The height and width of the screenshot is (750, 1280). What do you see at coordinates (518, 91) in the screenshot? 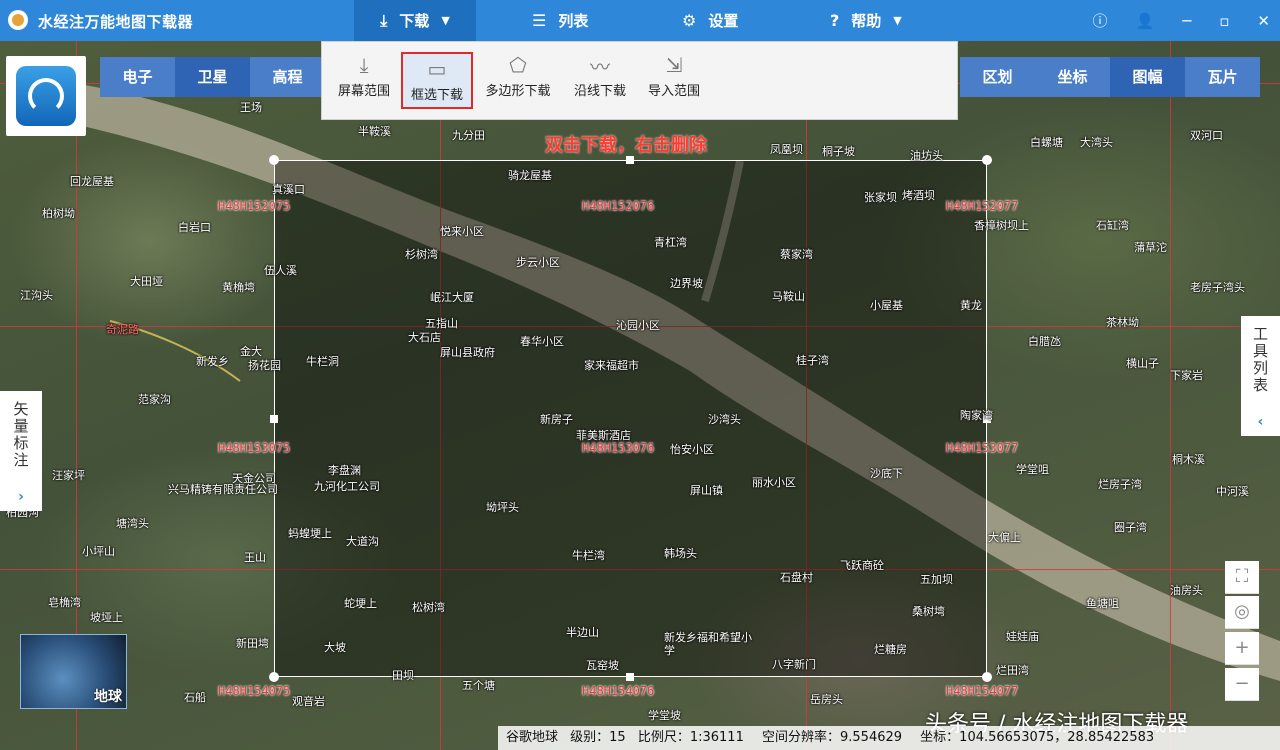
I see `polygon-download-label: 多边形下载` at bounding box center [518, 91].